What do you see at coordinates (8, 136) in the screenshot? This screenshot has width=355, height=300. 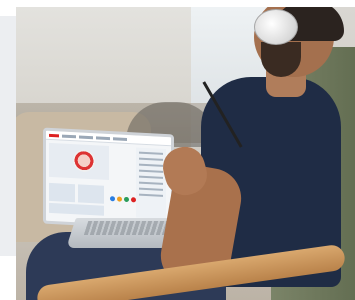 I see `side-panel` at bounding box center [8, 136].